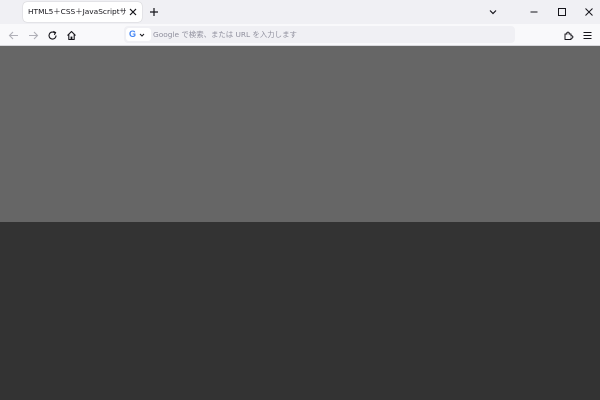  Describe the element at coordinates (133, 34) in the screenshot. I see `google-icon: G` at that location.